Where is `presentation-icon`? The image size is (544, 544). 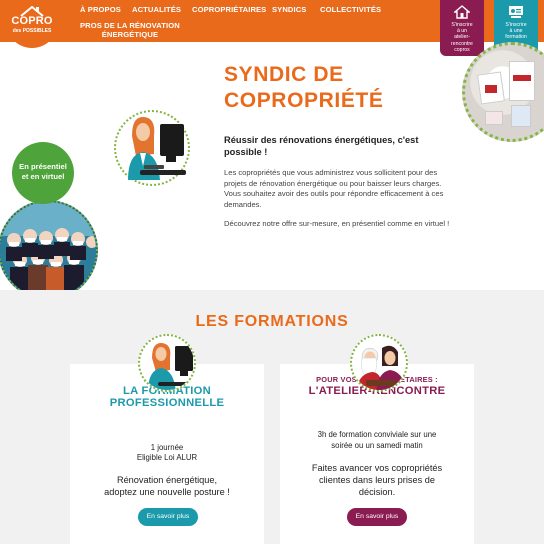
presentation-icon is located at coordinates (516, 12).